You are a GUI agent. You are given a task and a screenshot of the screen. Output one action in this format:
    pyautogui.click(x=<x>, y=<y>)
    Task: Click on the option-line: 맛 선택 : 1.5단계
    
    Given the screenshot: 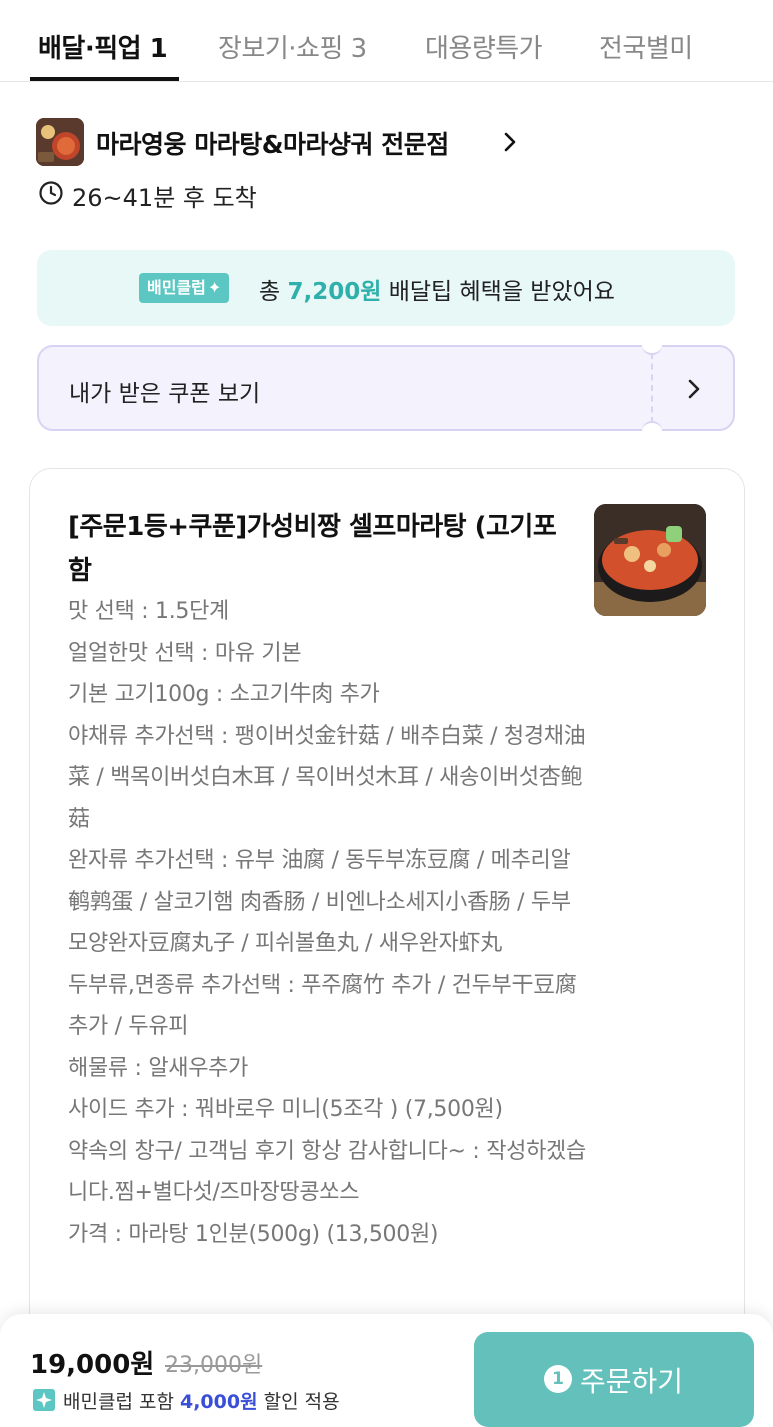 What is the action you would take?
    pyautogui.click(x=148, y=611)
    